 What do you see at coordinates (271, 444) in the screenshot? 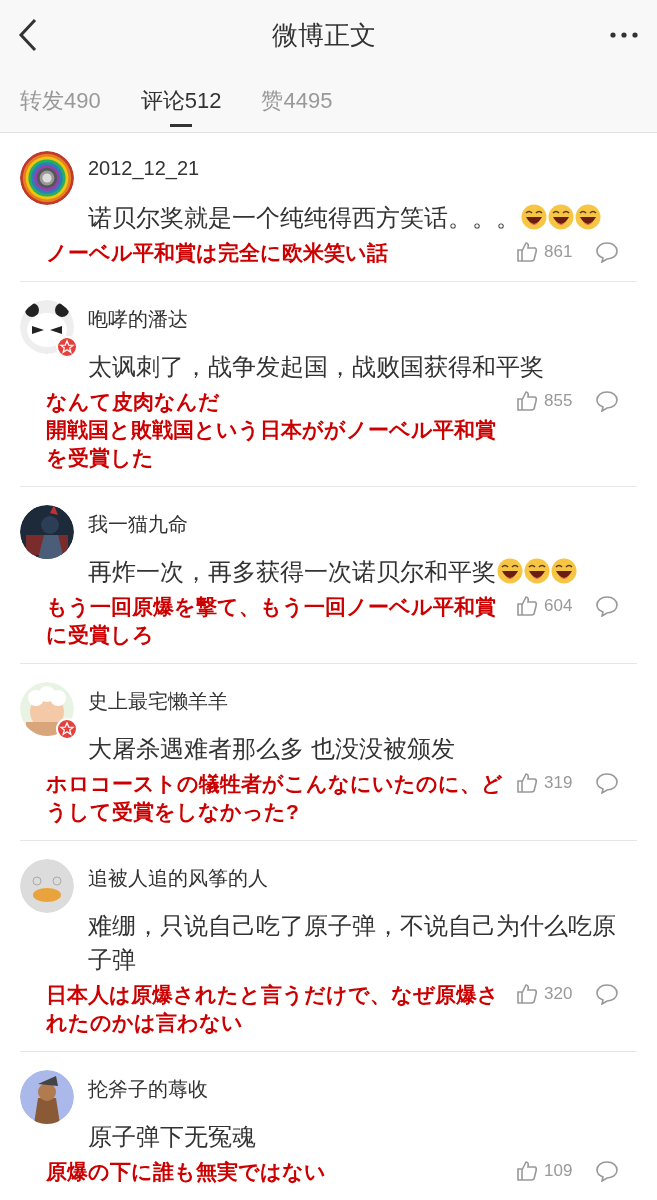
I see `annotation-text: 開戦国と敗戦国という日本ががノーベル平和賞を受賞した` at bounding box center [271, 444].